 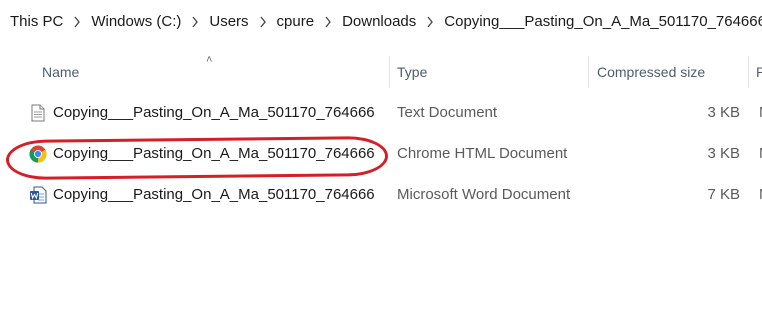 What do you see at coordinates (209, 60) in the screenshot?
I see `sort-ascending-icon: ˄` at bounding box center [209, 60].